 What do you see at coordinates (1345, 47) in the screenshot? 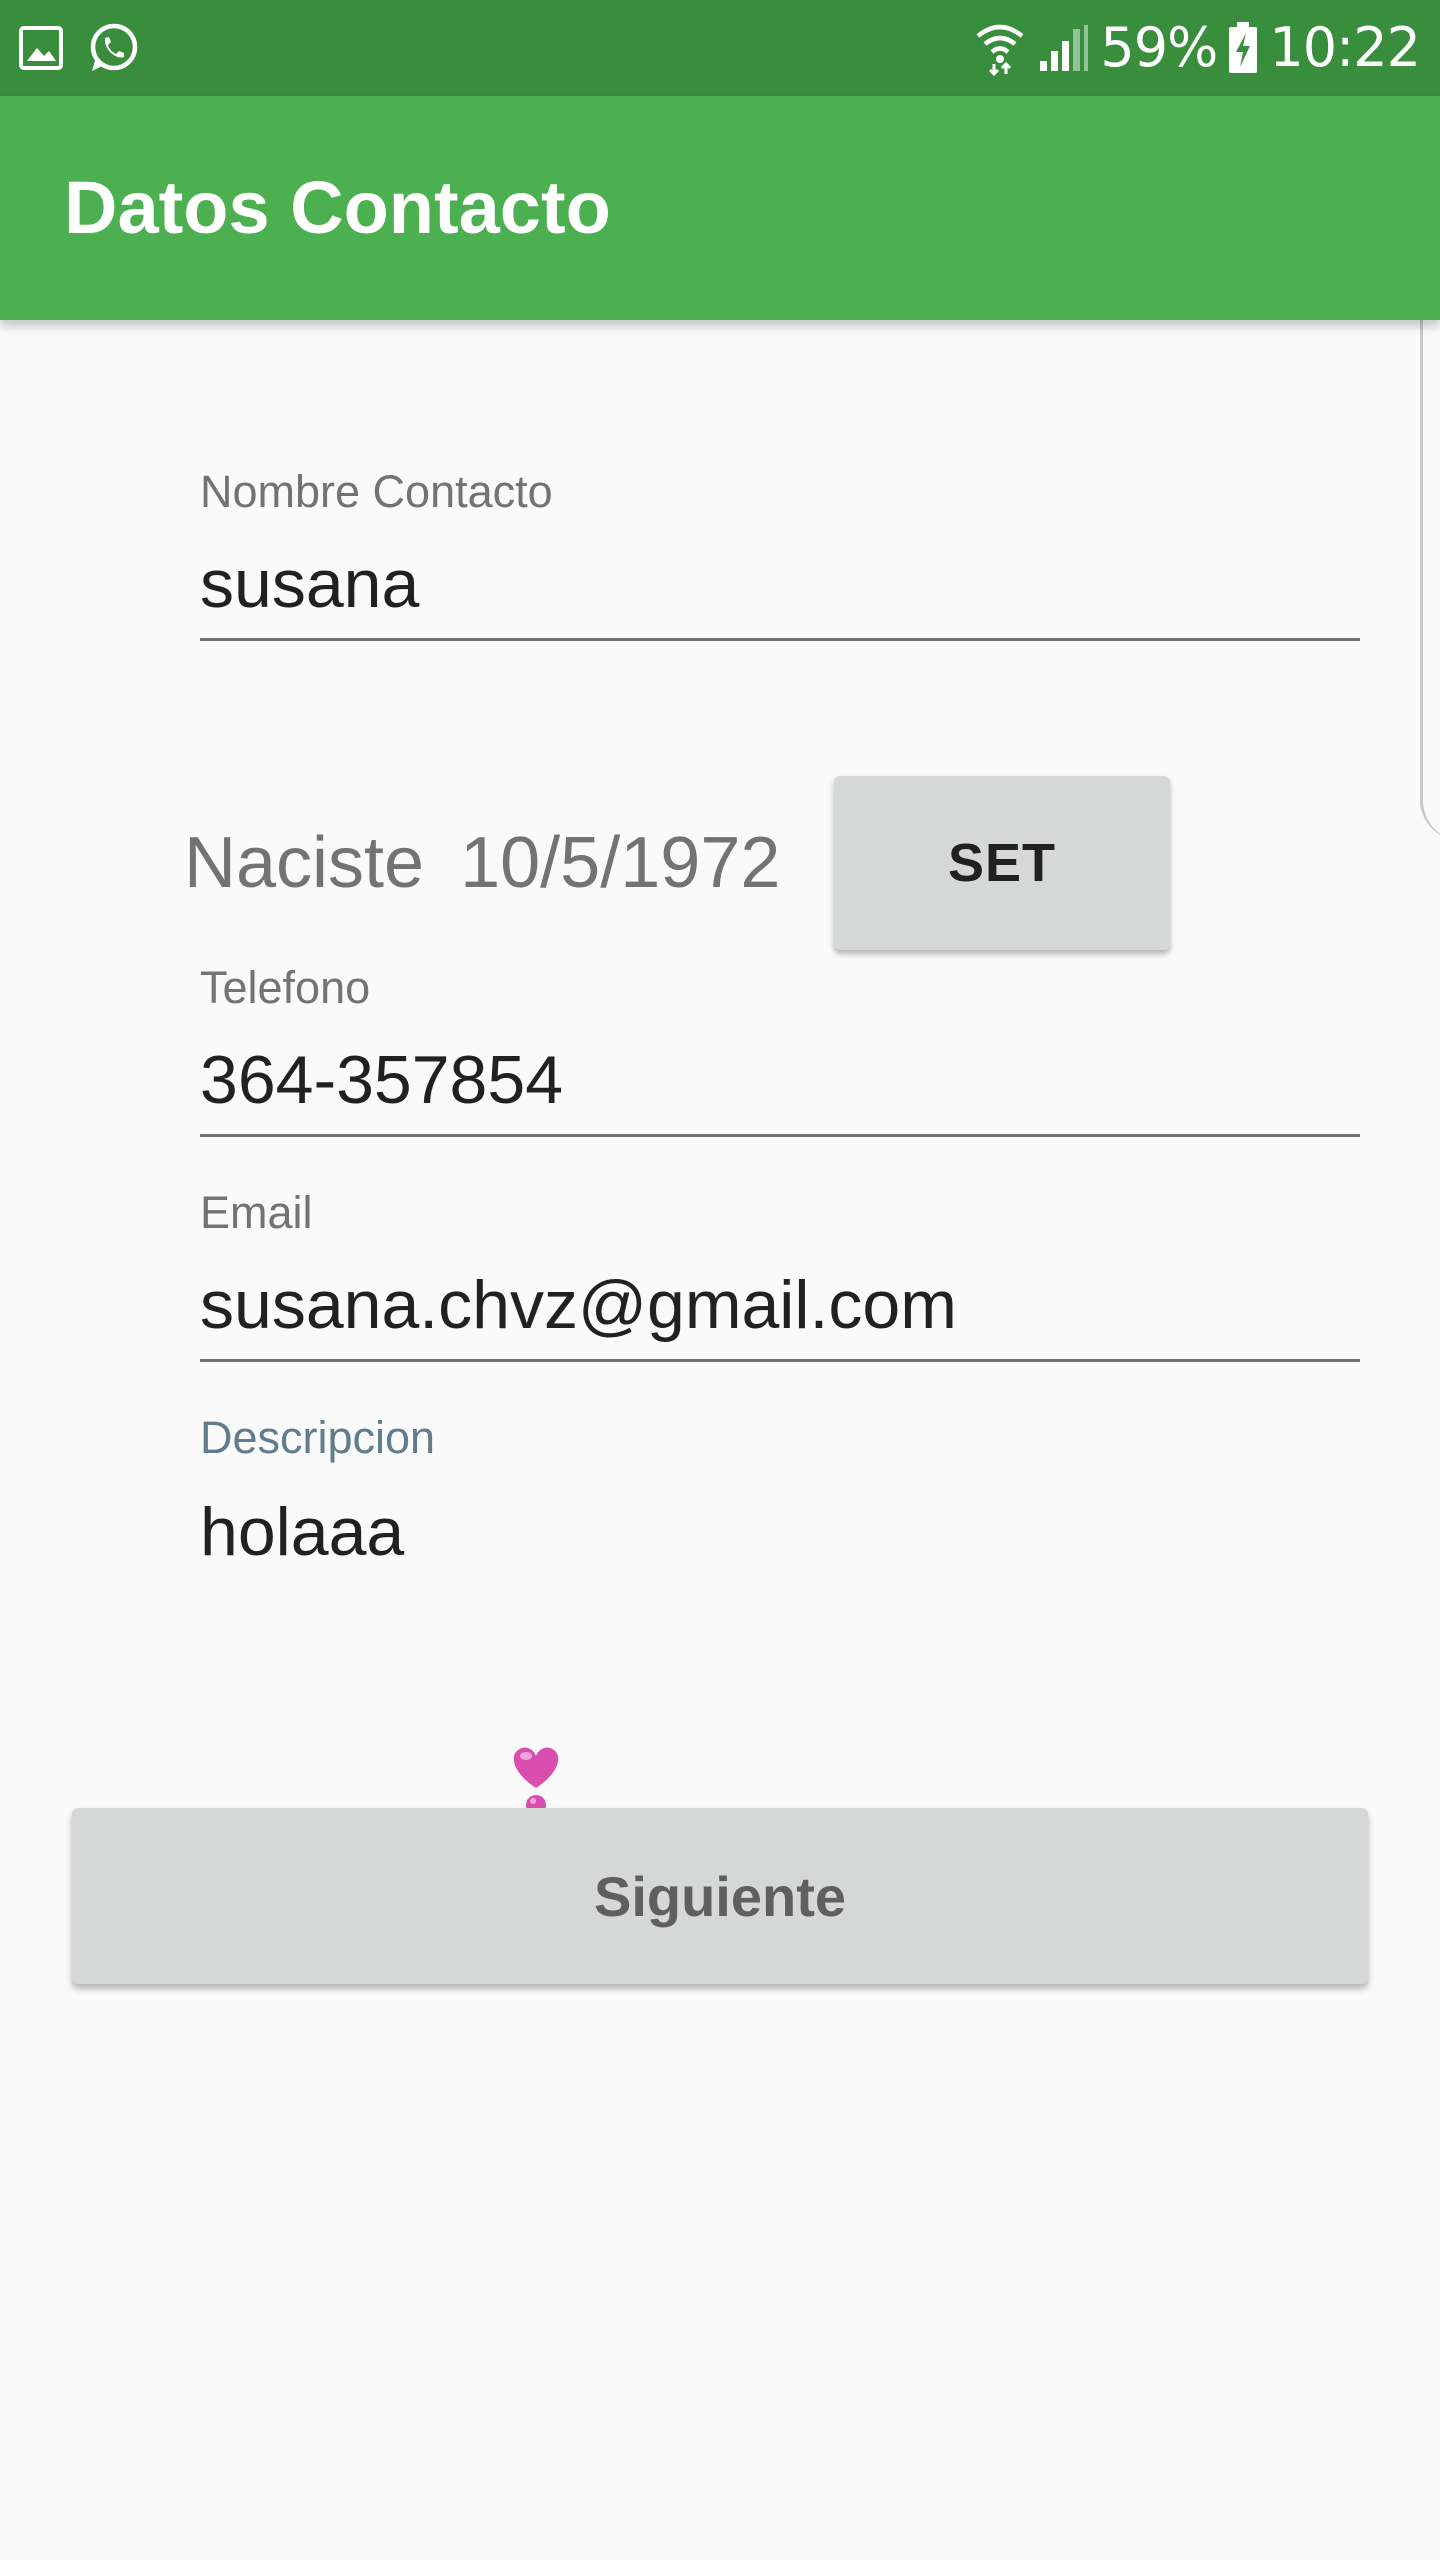
I see `clock: 10:22` at bounding box center [1345, 47].